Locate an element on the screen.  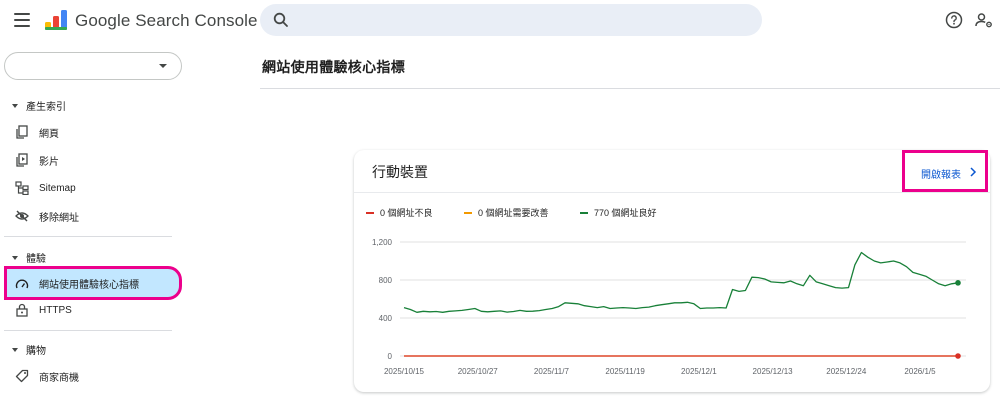
search-console-logo is located at coordinates (56, 20).